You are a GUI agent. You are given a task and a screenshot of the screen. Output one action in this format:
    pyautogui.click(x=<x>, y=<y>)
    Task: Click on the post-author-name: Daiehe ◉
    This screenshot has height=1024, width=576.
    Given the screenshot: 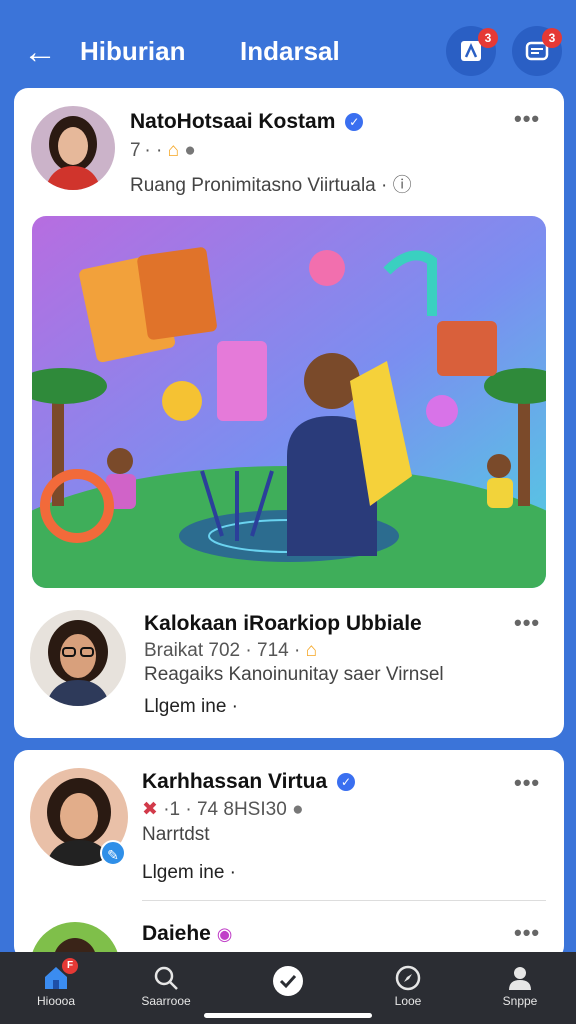 What is the action you would take?
    pyautogui.click(x=187, y=933)
    